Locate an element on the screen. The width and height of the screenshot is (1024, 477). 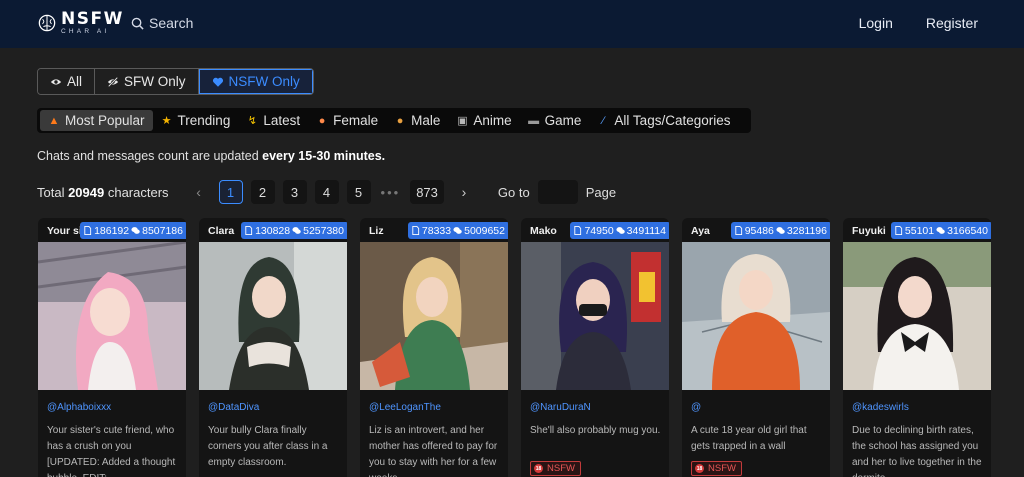
stats-badge: 95486 3281196 is located at coordinates (780, 230).